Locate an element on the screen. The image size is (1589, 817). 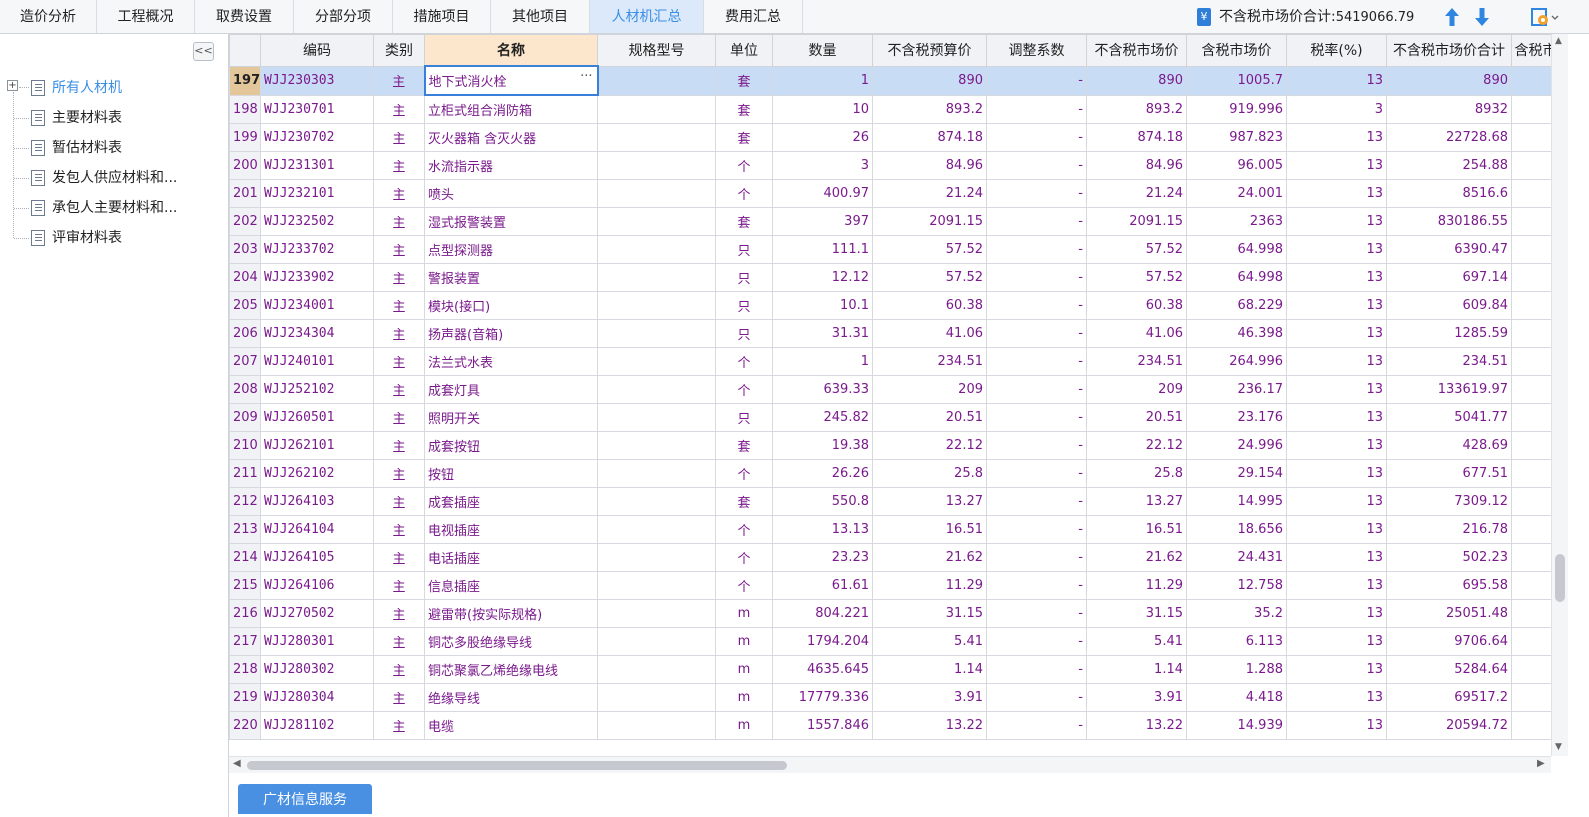
cell-name: 喷头 is located at coordinates (511, 193).